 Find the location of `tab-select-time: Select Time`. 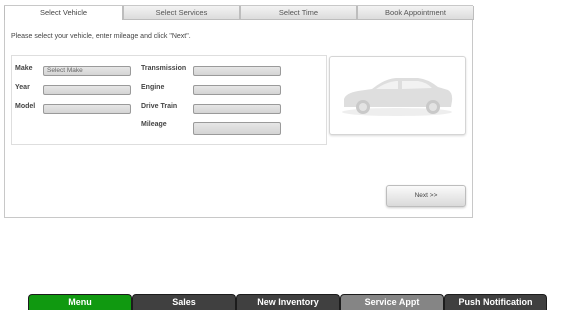

tab-select-time: Select Time is located at coordinates (298, 13).